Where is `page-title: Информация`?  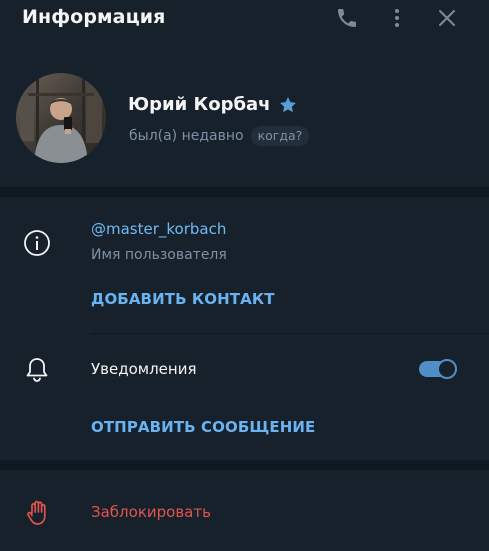
page-title: Информация is located at coordinates (94, 17).